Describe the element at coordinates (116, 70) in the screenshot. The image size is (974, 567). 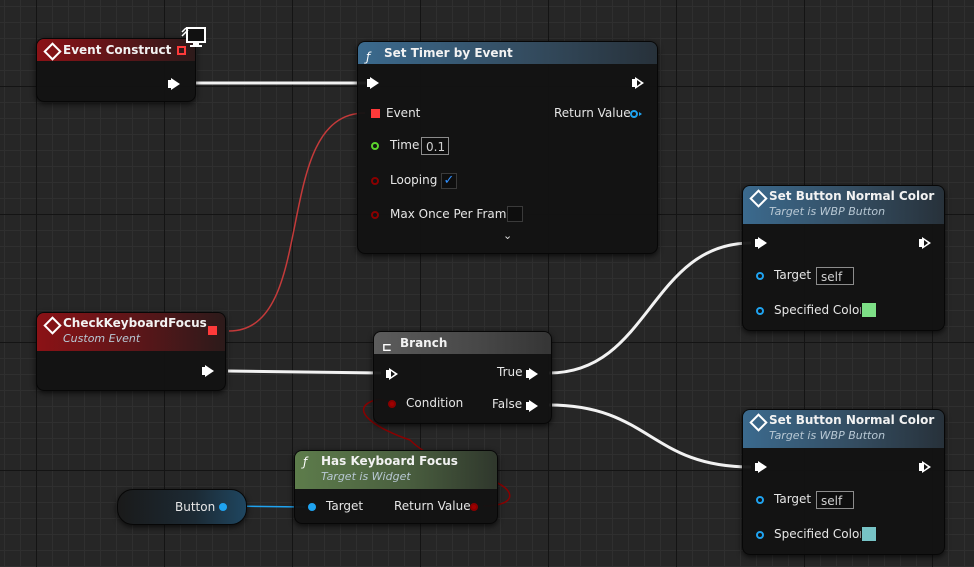
I see `event-construct-node: Event Construct` at that location.